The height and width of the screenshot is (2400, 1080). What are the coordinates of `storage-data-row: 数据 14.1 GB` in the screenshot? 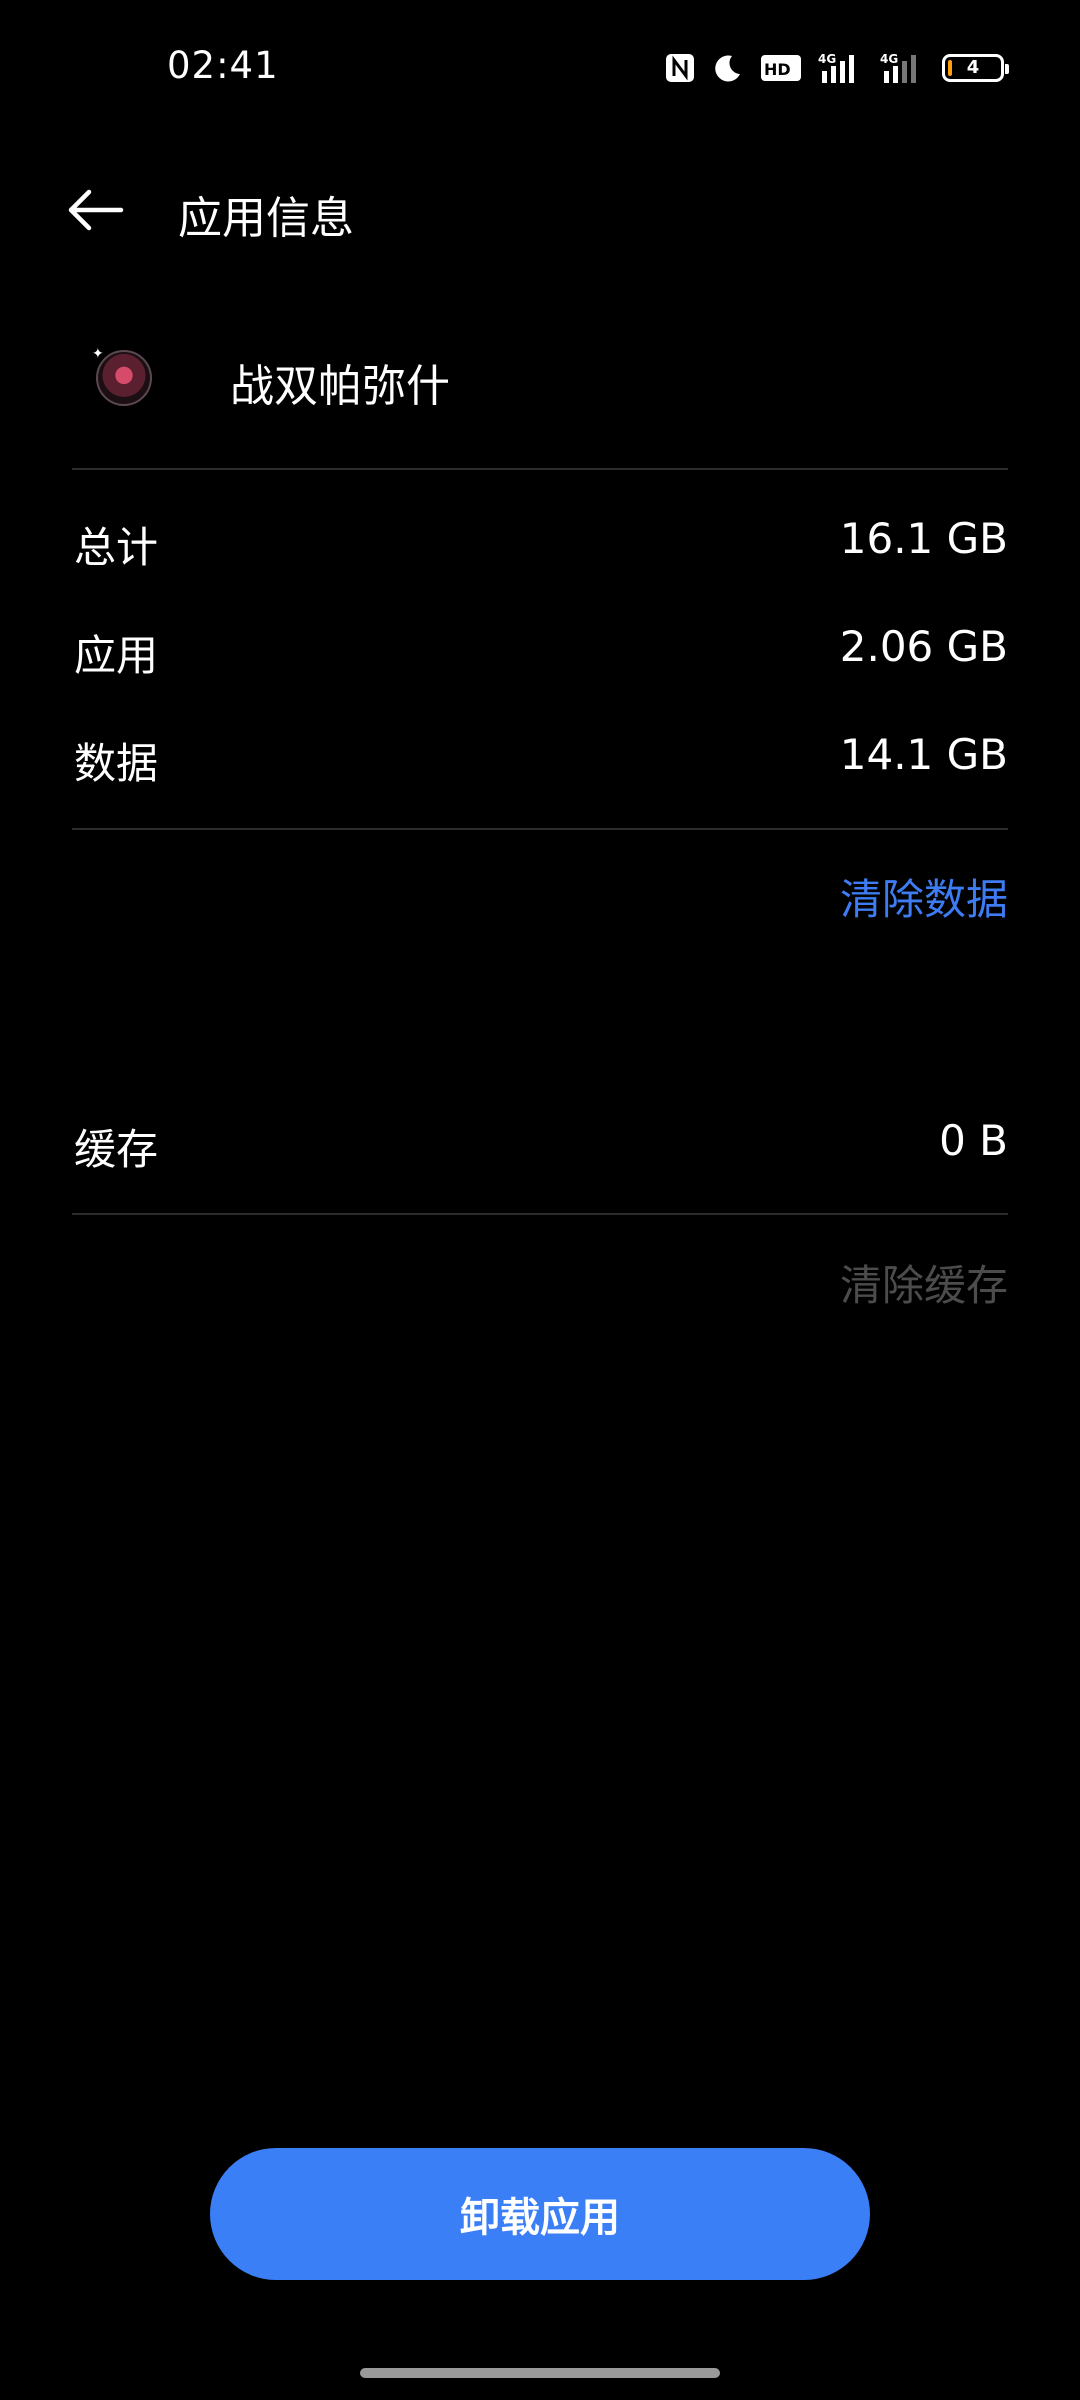 It's located at (540, 755).